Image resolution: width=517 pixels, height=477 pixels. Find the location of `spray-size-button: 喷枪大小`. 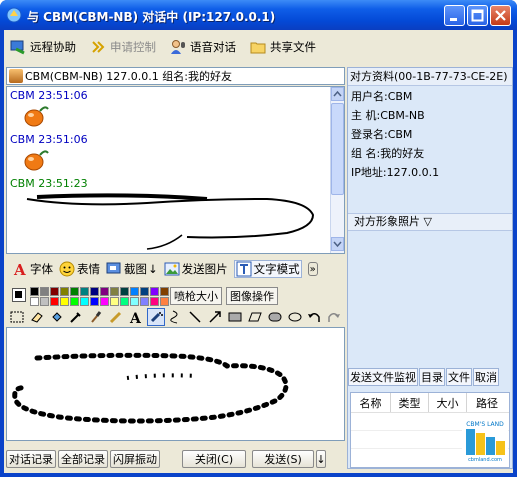

spray-size-button: 喷枪大小 is located at coordinates (196, 296).